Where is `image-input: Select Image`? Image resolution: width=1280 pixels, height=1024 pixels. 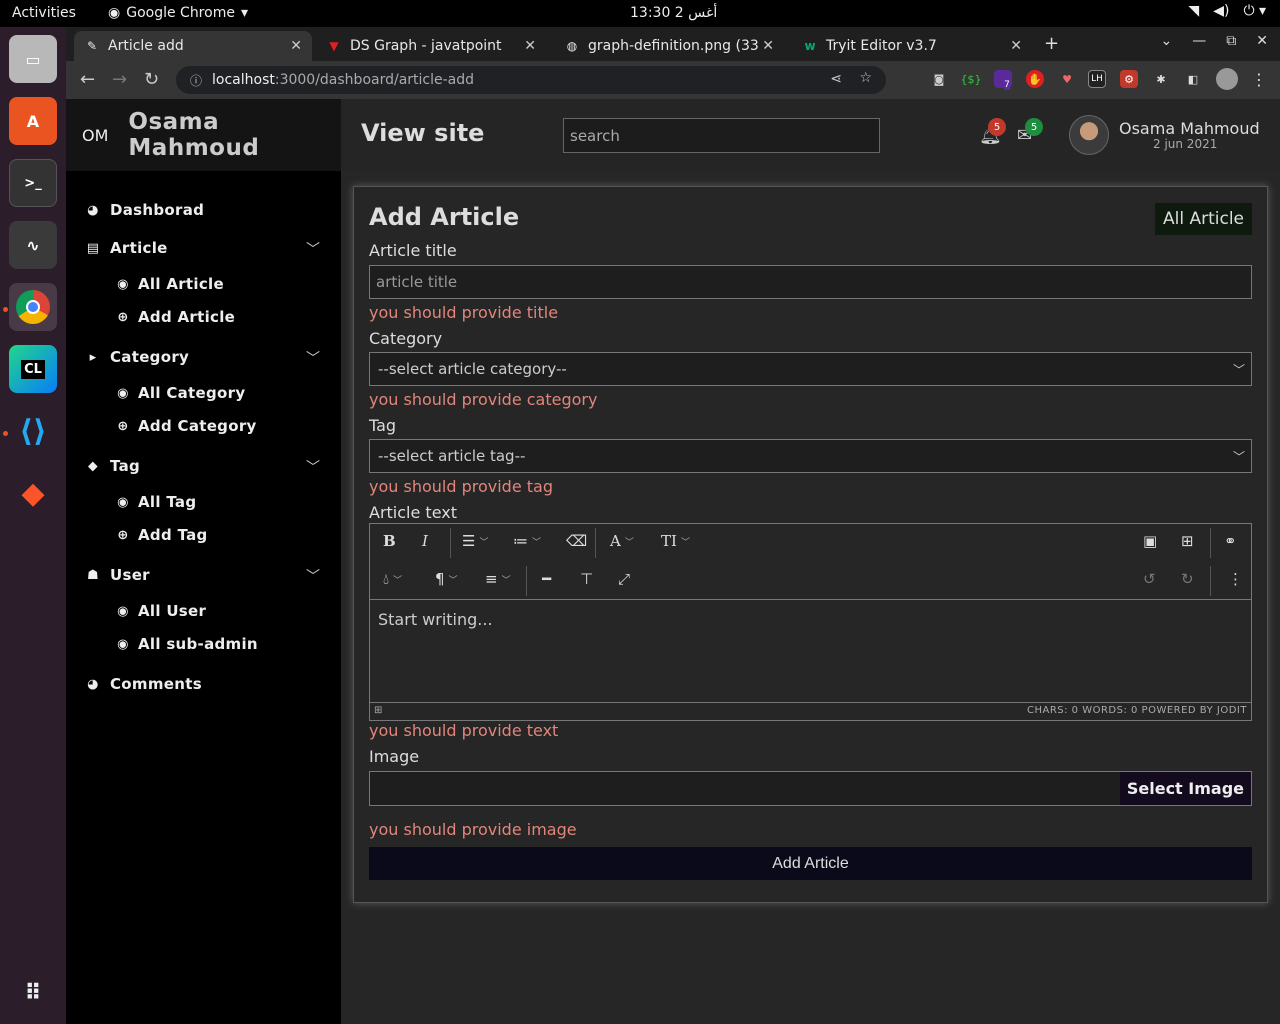 image-input: Select Image is located at coordinates (810, 788).